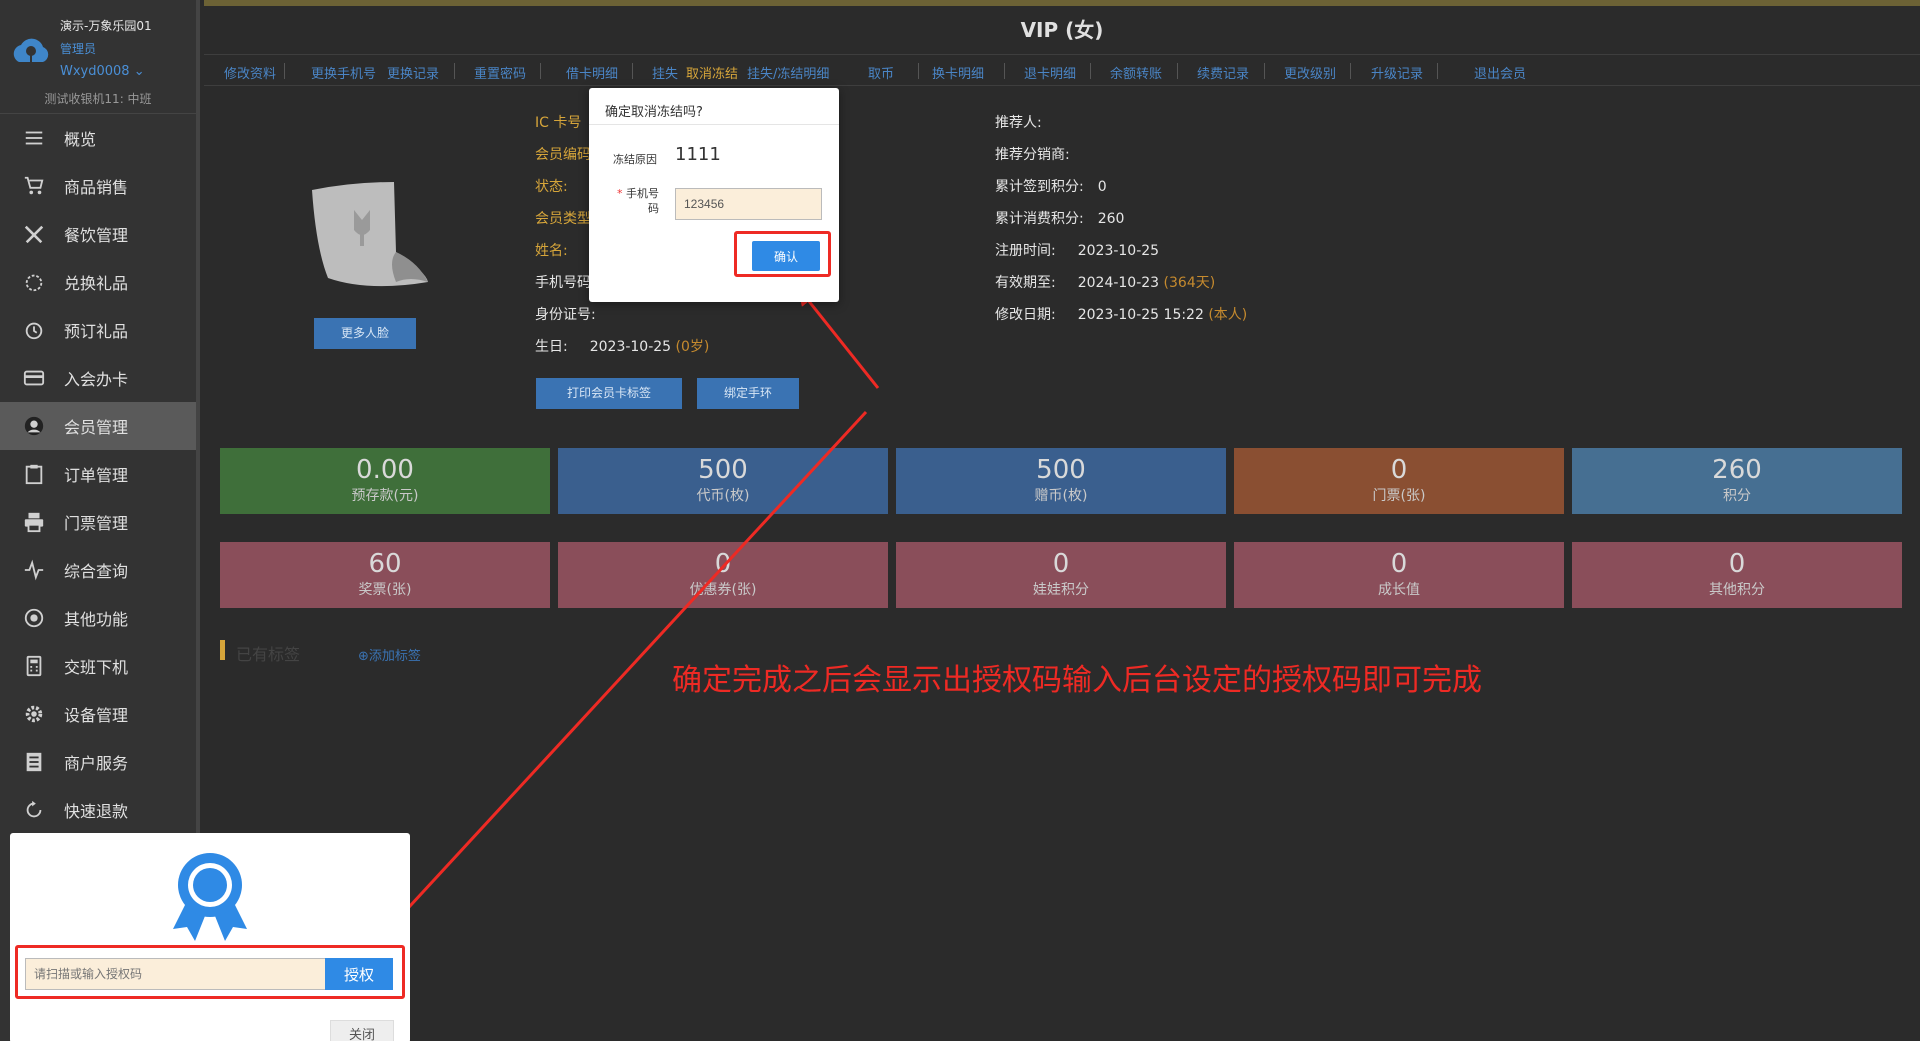 This screenshot has width=1920, height=1041. What do you see at coordinates (1737, 575) in the screenshot?
I see `stat-card-other-points: 0 其他积分` at bounding box center [1737, 575].